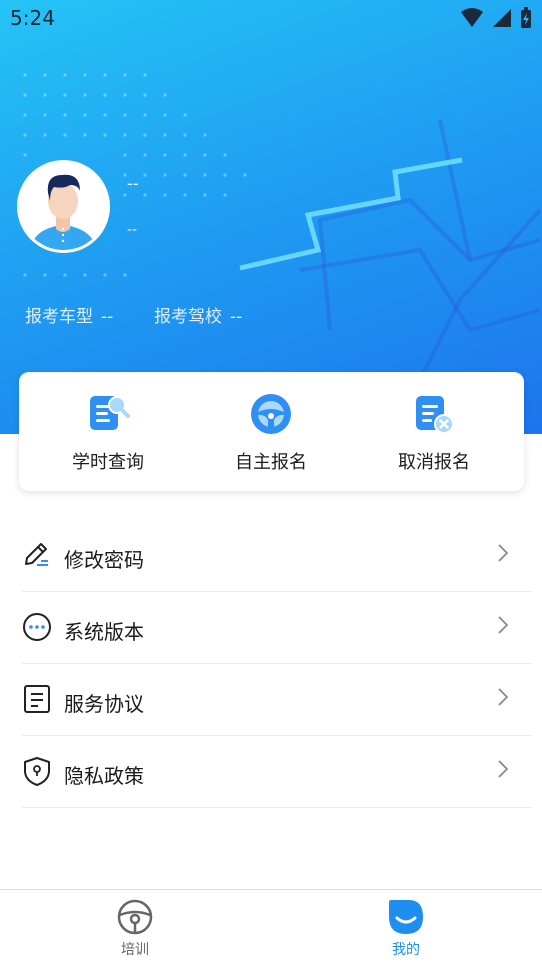 The image size is (542, 965). I want to click on tab-mine: 我的, so click(406, 928).